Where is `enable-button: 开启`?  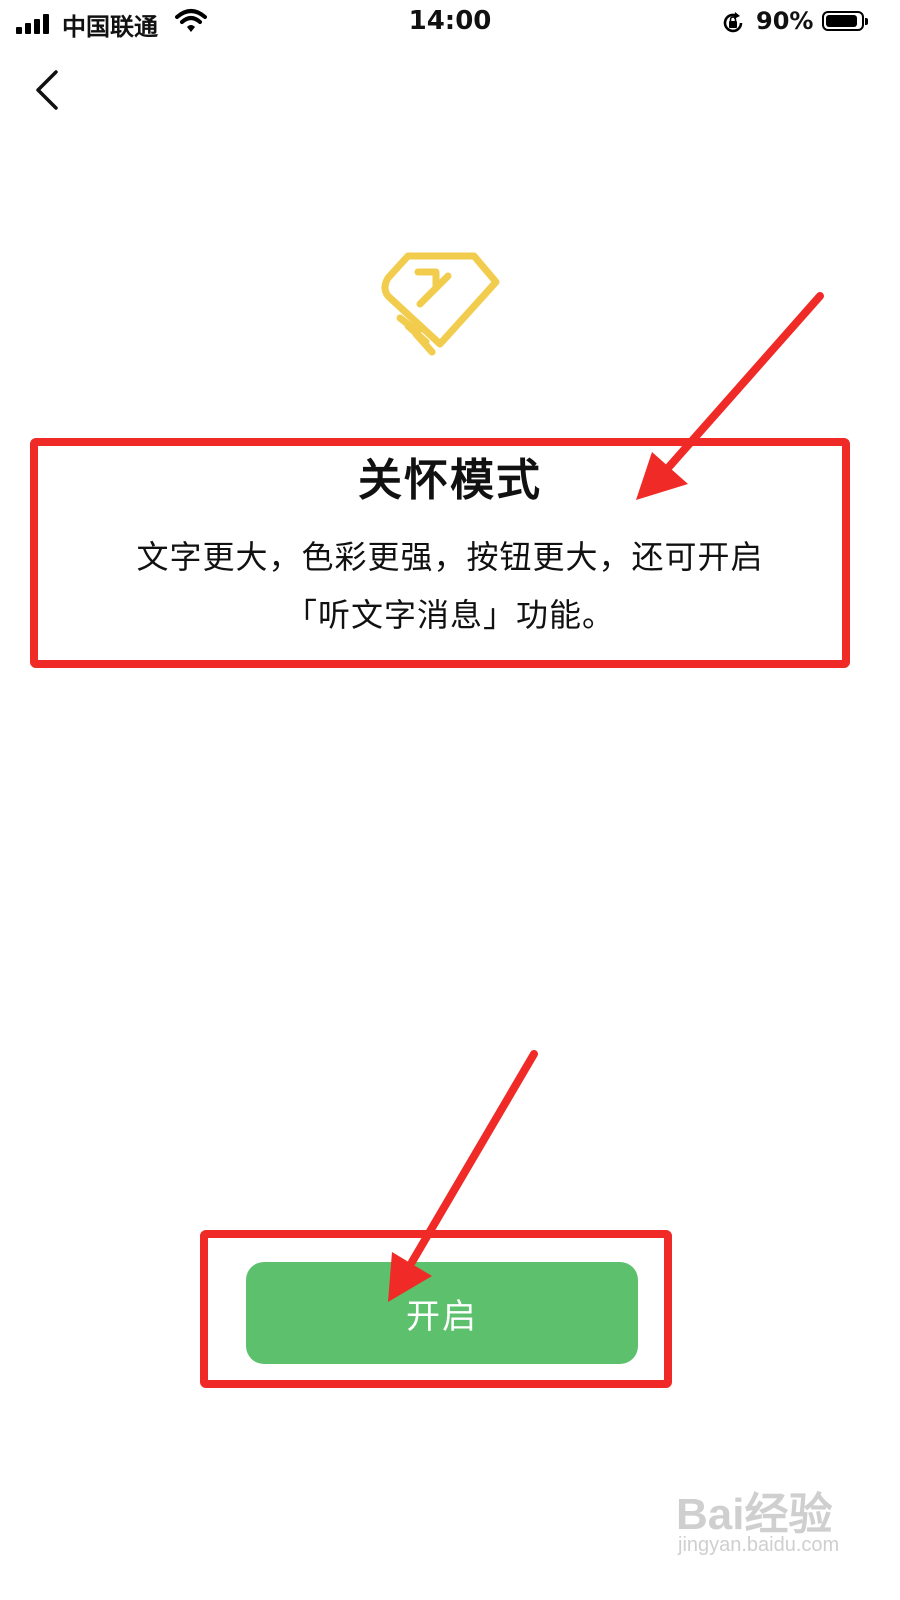
enable-button: 开启 is located at coordinates (442, 1313).